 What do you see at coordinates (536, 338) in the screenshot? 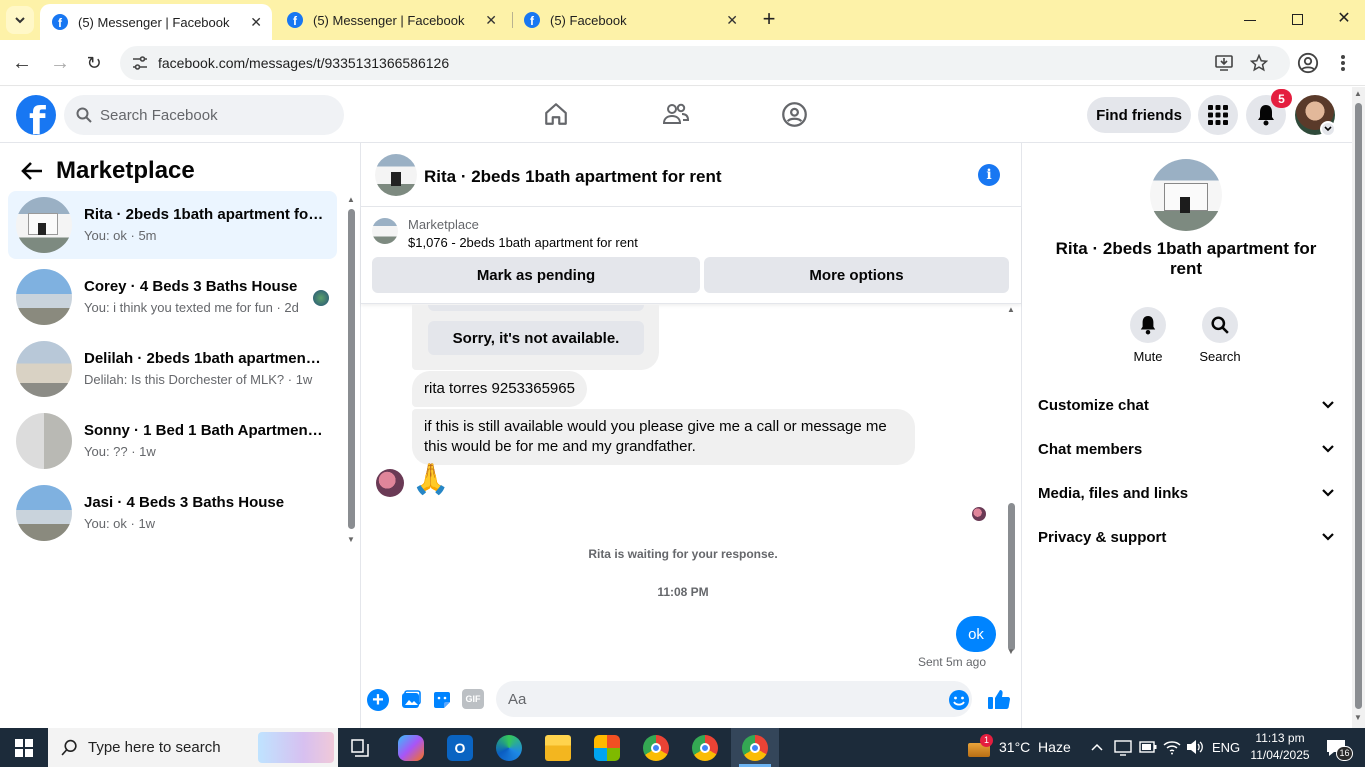
I see `quick-reply-card: Sorry, it's not available.` at bounding box center [536, 338].